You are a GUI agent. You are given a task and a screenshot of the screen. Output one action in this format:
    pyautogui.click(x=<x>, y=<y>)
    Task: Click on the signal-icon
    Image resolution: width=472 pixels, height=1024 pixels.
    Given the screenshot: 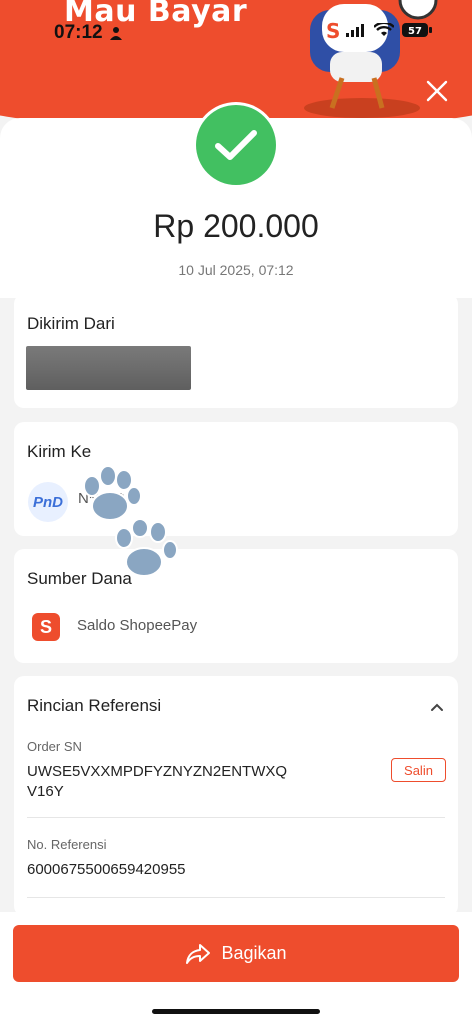 What is the action you would take?
    pyautogui.click(x=355, y=30)
    